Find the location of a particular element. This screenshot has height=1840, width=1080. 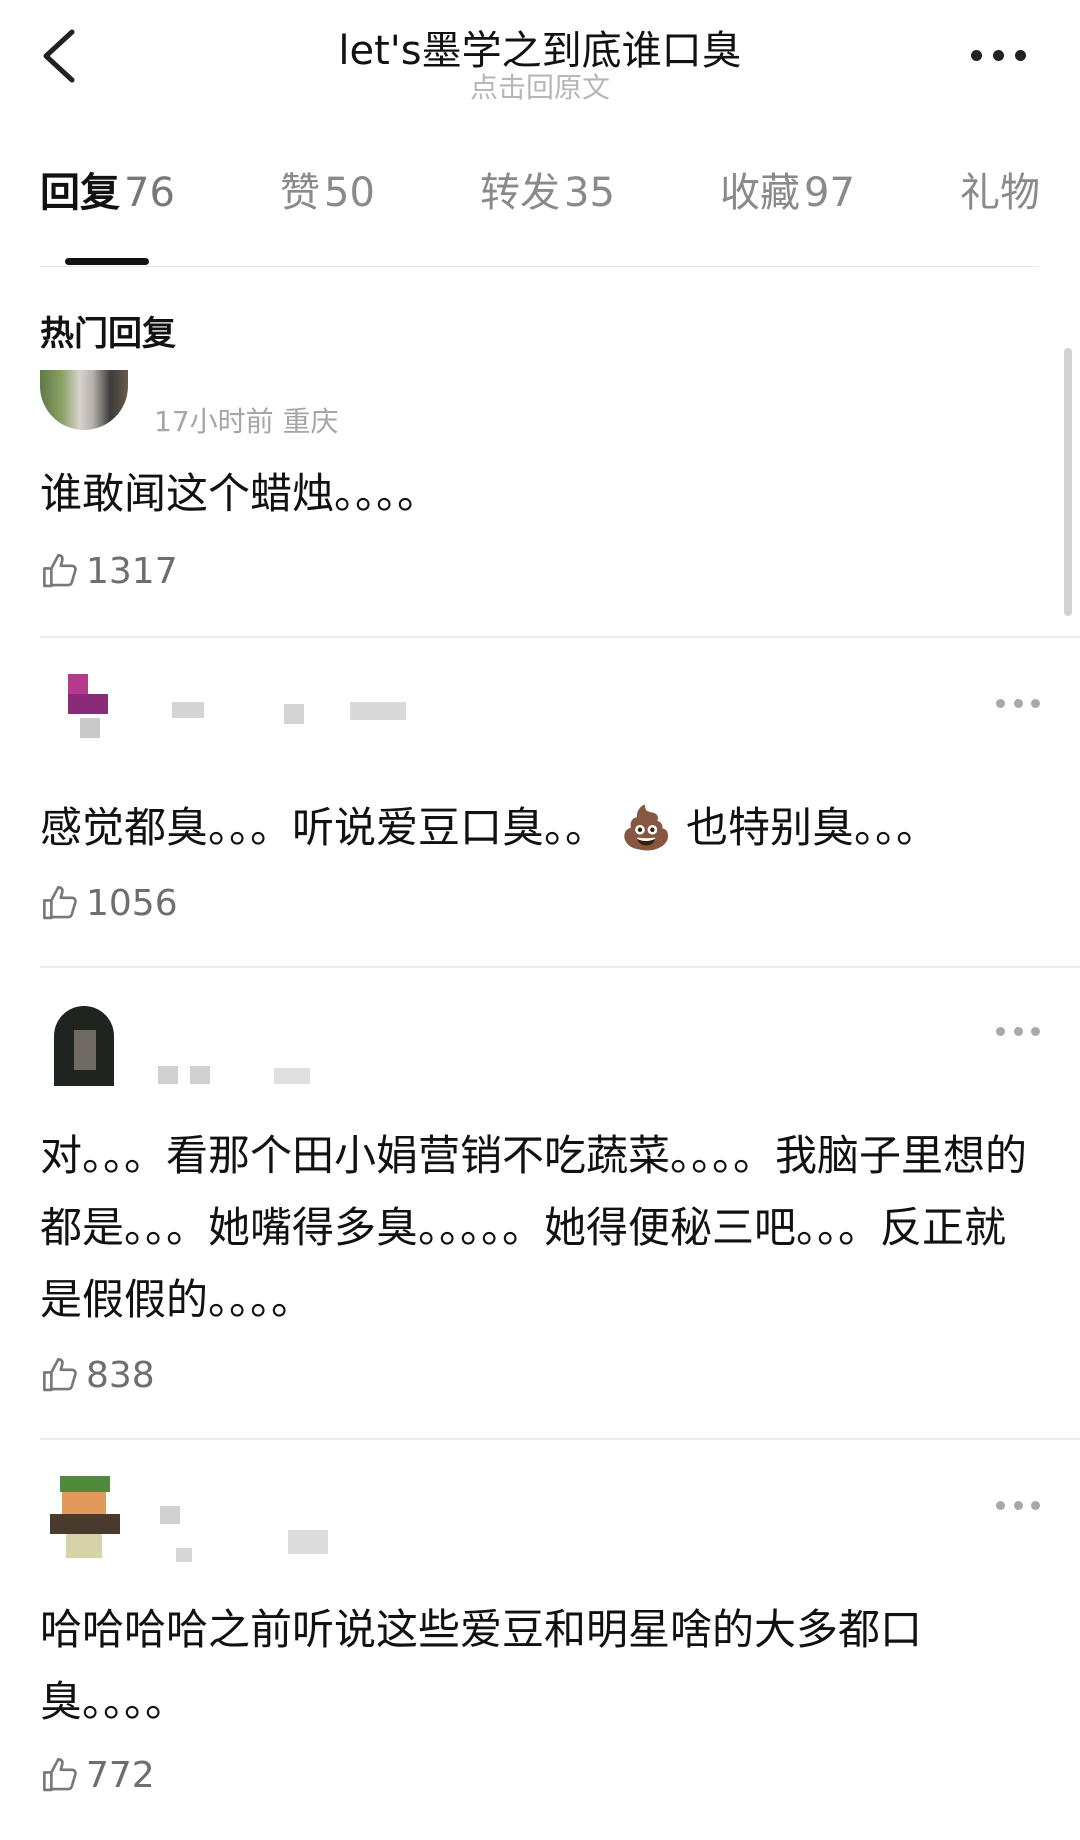

like-button: 772 is located at coordinates (97, 1775).